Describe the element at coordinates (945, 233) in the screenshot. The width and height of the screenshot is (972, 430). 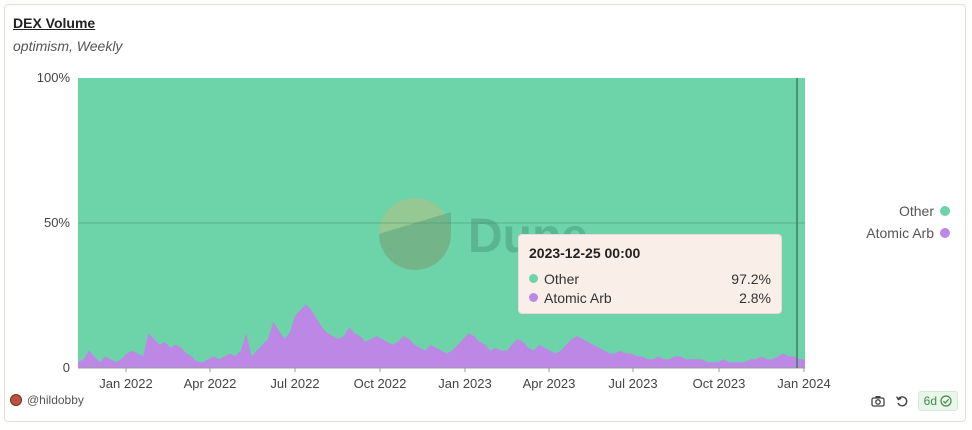
I see `legend-dot-atomic-arb` at that location.